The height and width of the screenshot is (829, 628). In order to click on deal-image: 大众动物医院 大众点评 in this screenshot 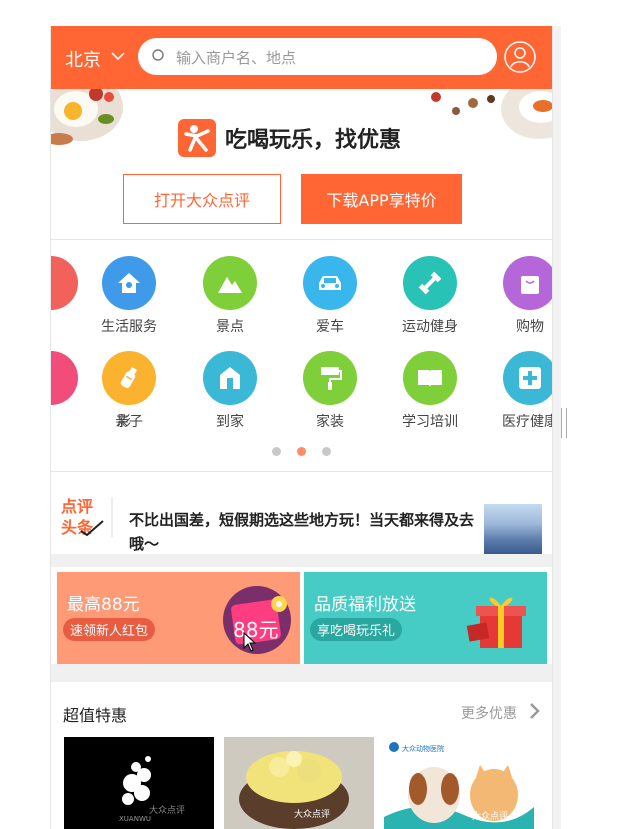, I will do `click(459, 783)`.